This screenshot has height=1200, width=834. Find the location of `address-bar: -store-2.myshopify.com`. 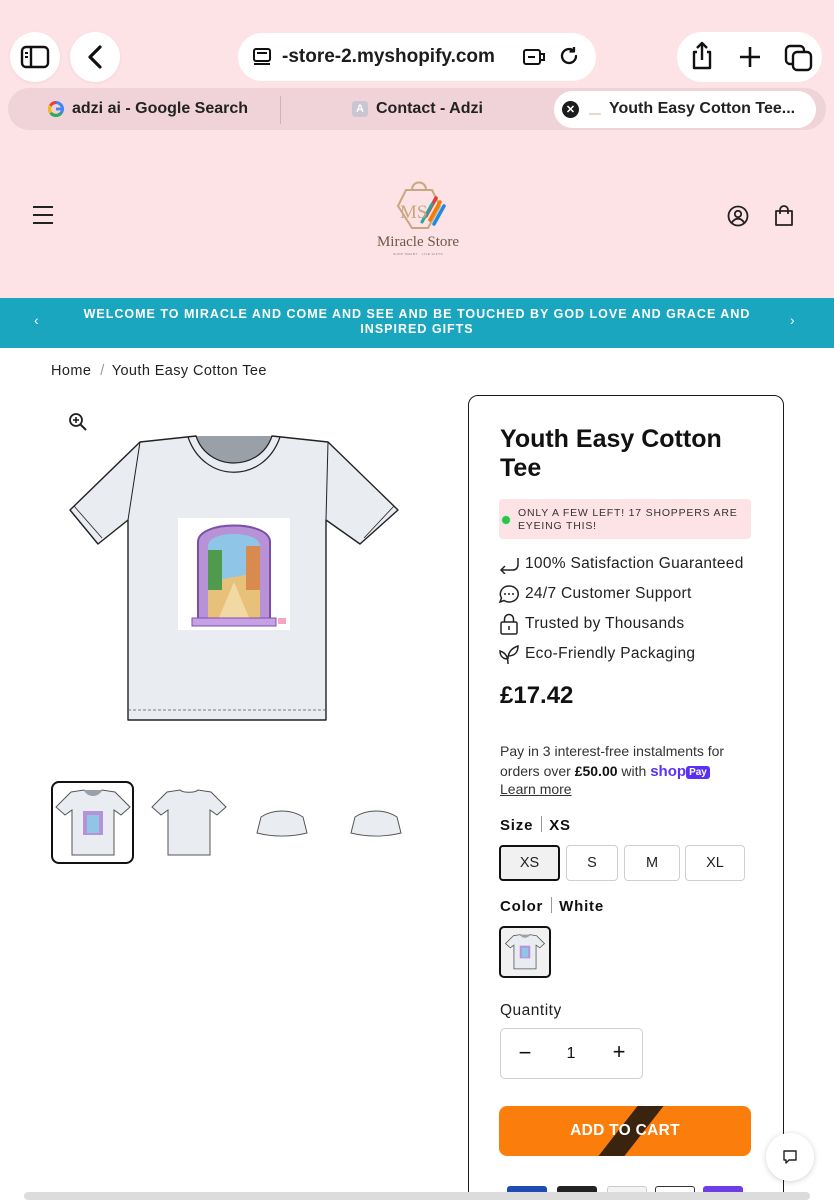

address-bar: -store-2.myshopify.com is located at coordinates (417, 57).